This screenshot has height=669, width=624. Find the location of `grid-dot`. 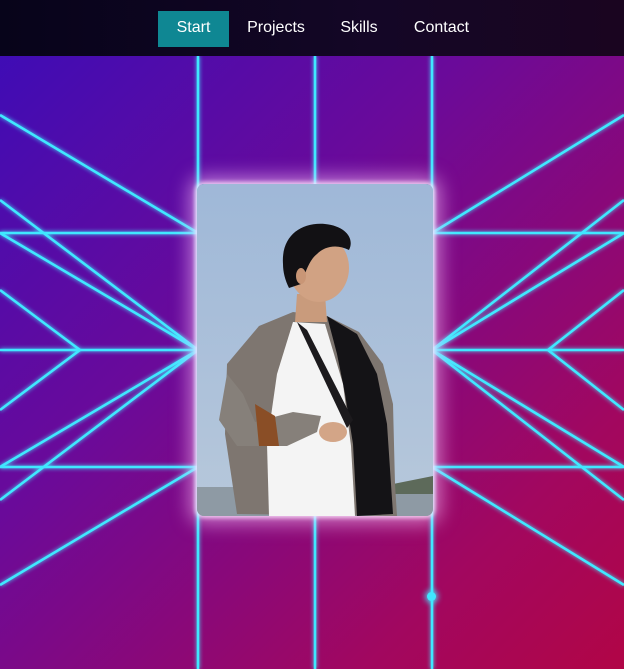

grid-dot is located at coordinates (431, 596).